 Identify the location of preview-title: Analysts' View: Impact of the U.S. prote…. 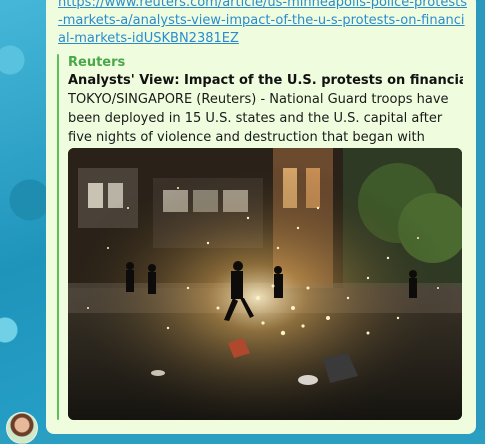
(265, 80).